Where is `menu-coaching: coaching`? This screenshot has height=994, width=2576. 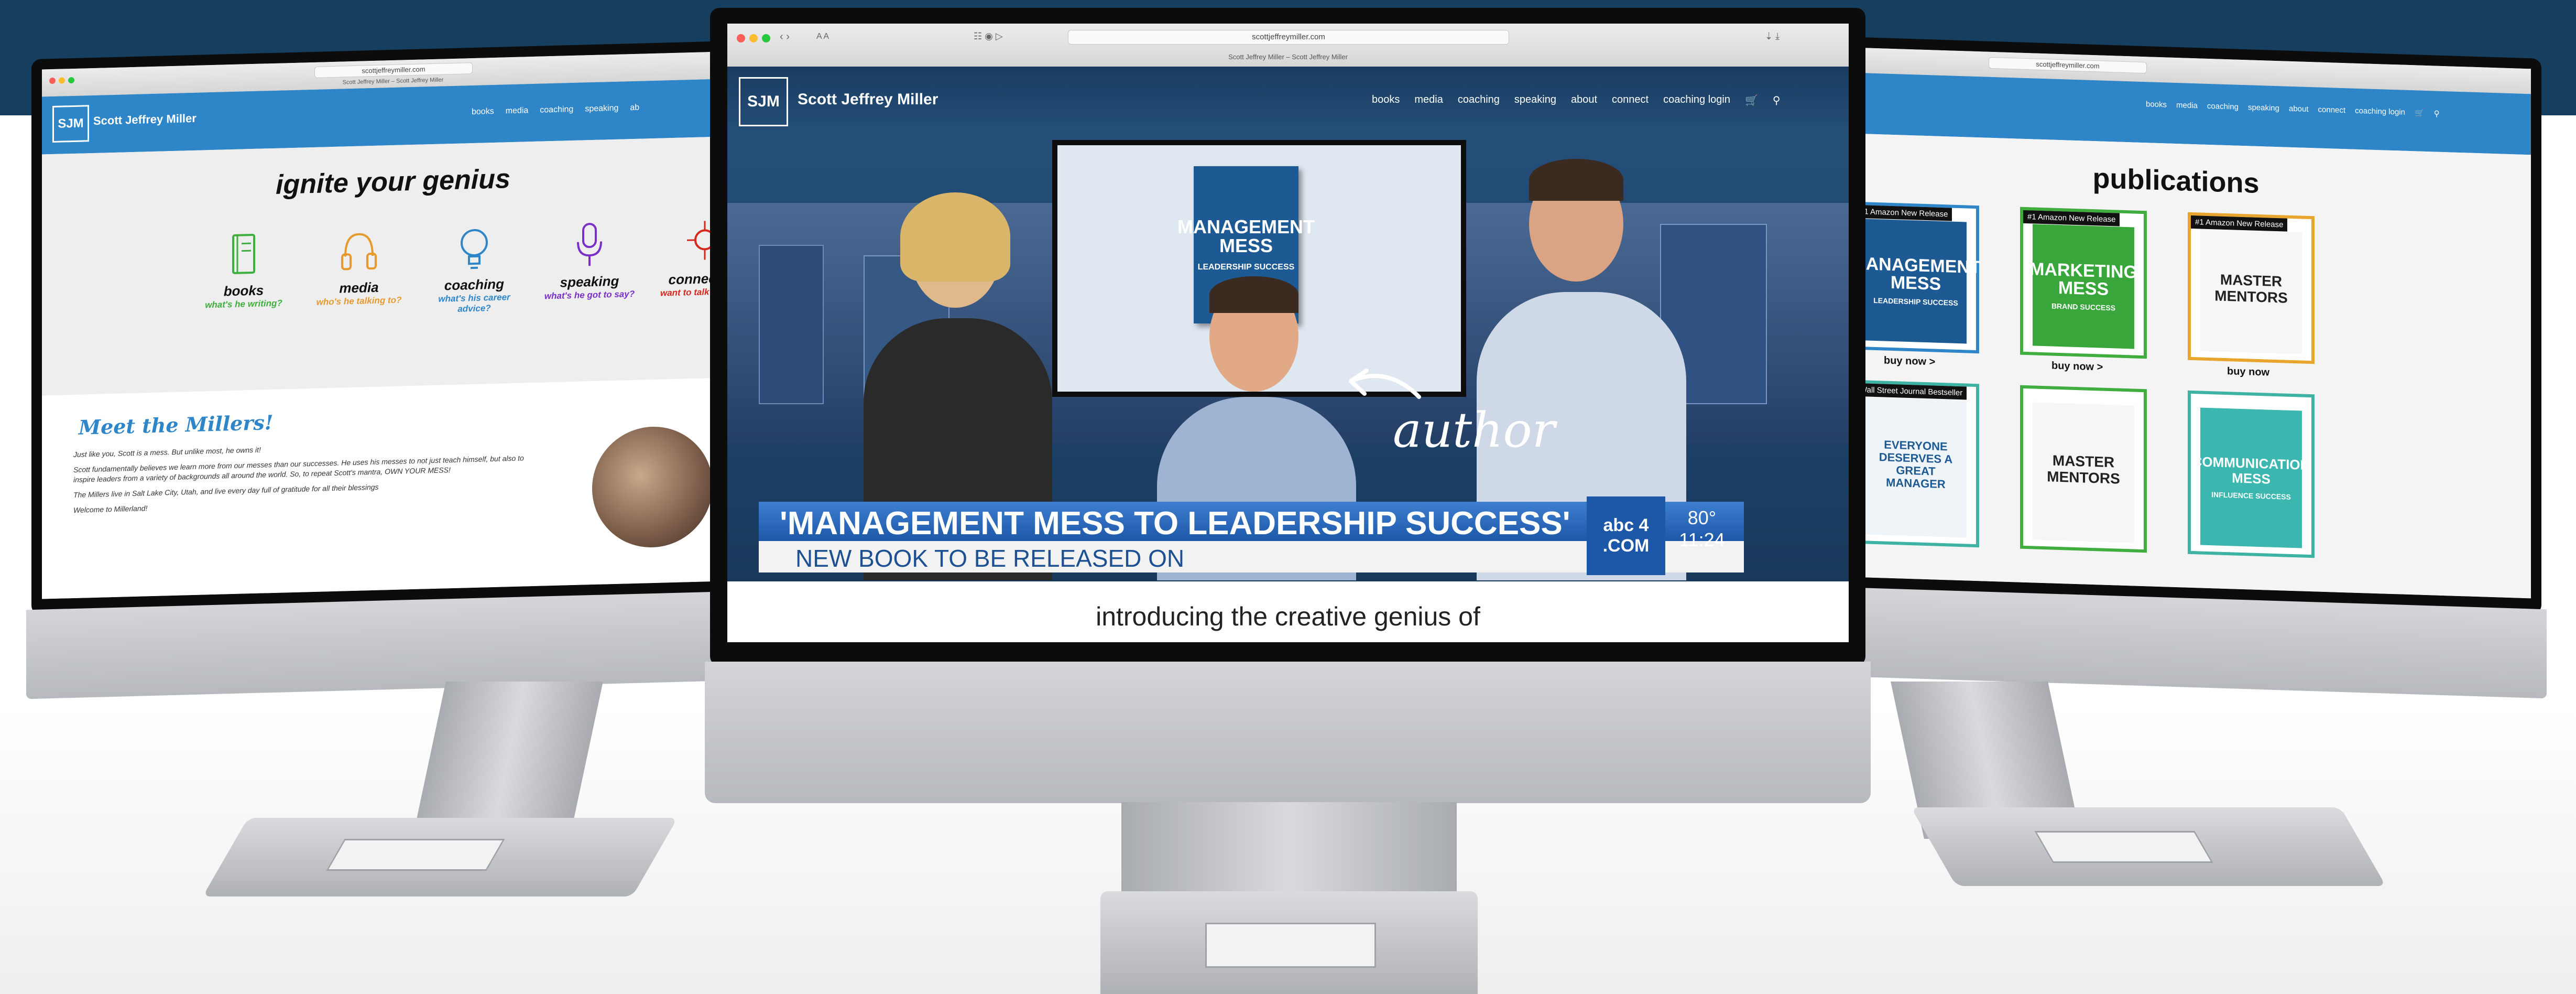 menu-coaching: coaching is located at coordinates (1479, 100).